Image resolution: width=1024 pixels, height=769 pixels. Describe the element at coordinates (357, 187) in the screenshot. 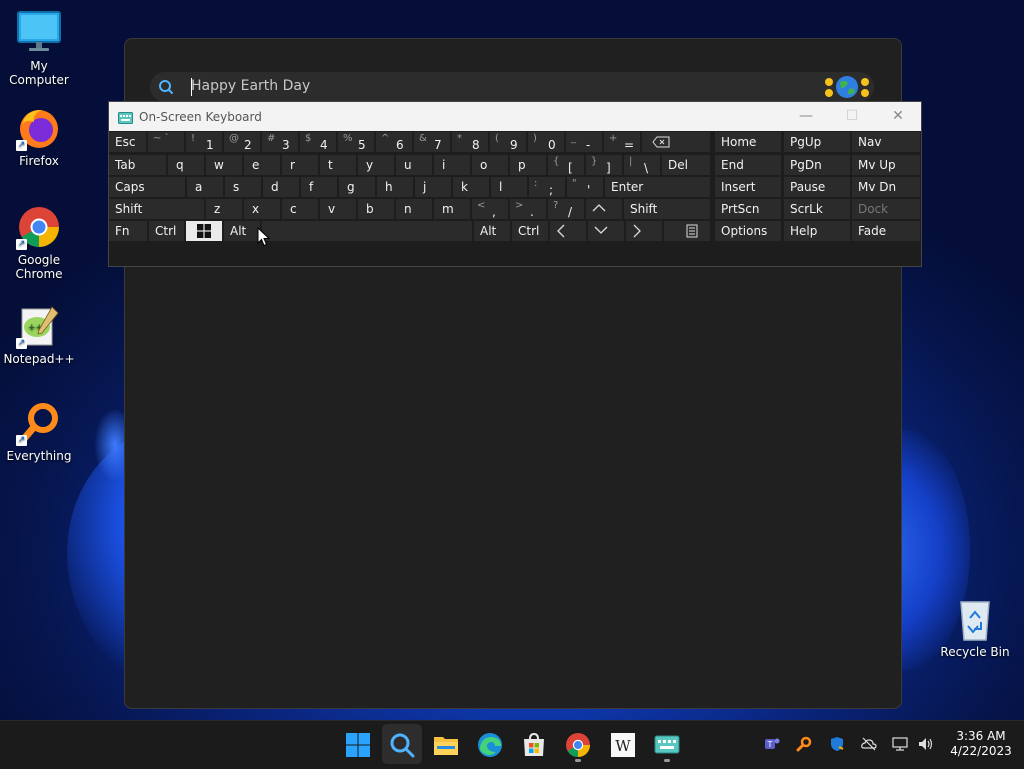

I see `key-letter-g: g` at that location.